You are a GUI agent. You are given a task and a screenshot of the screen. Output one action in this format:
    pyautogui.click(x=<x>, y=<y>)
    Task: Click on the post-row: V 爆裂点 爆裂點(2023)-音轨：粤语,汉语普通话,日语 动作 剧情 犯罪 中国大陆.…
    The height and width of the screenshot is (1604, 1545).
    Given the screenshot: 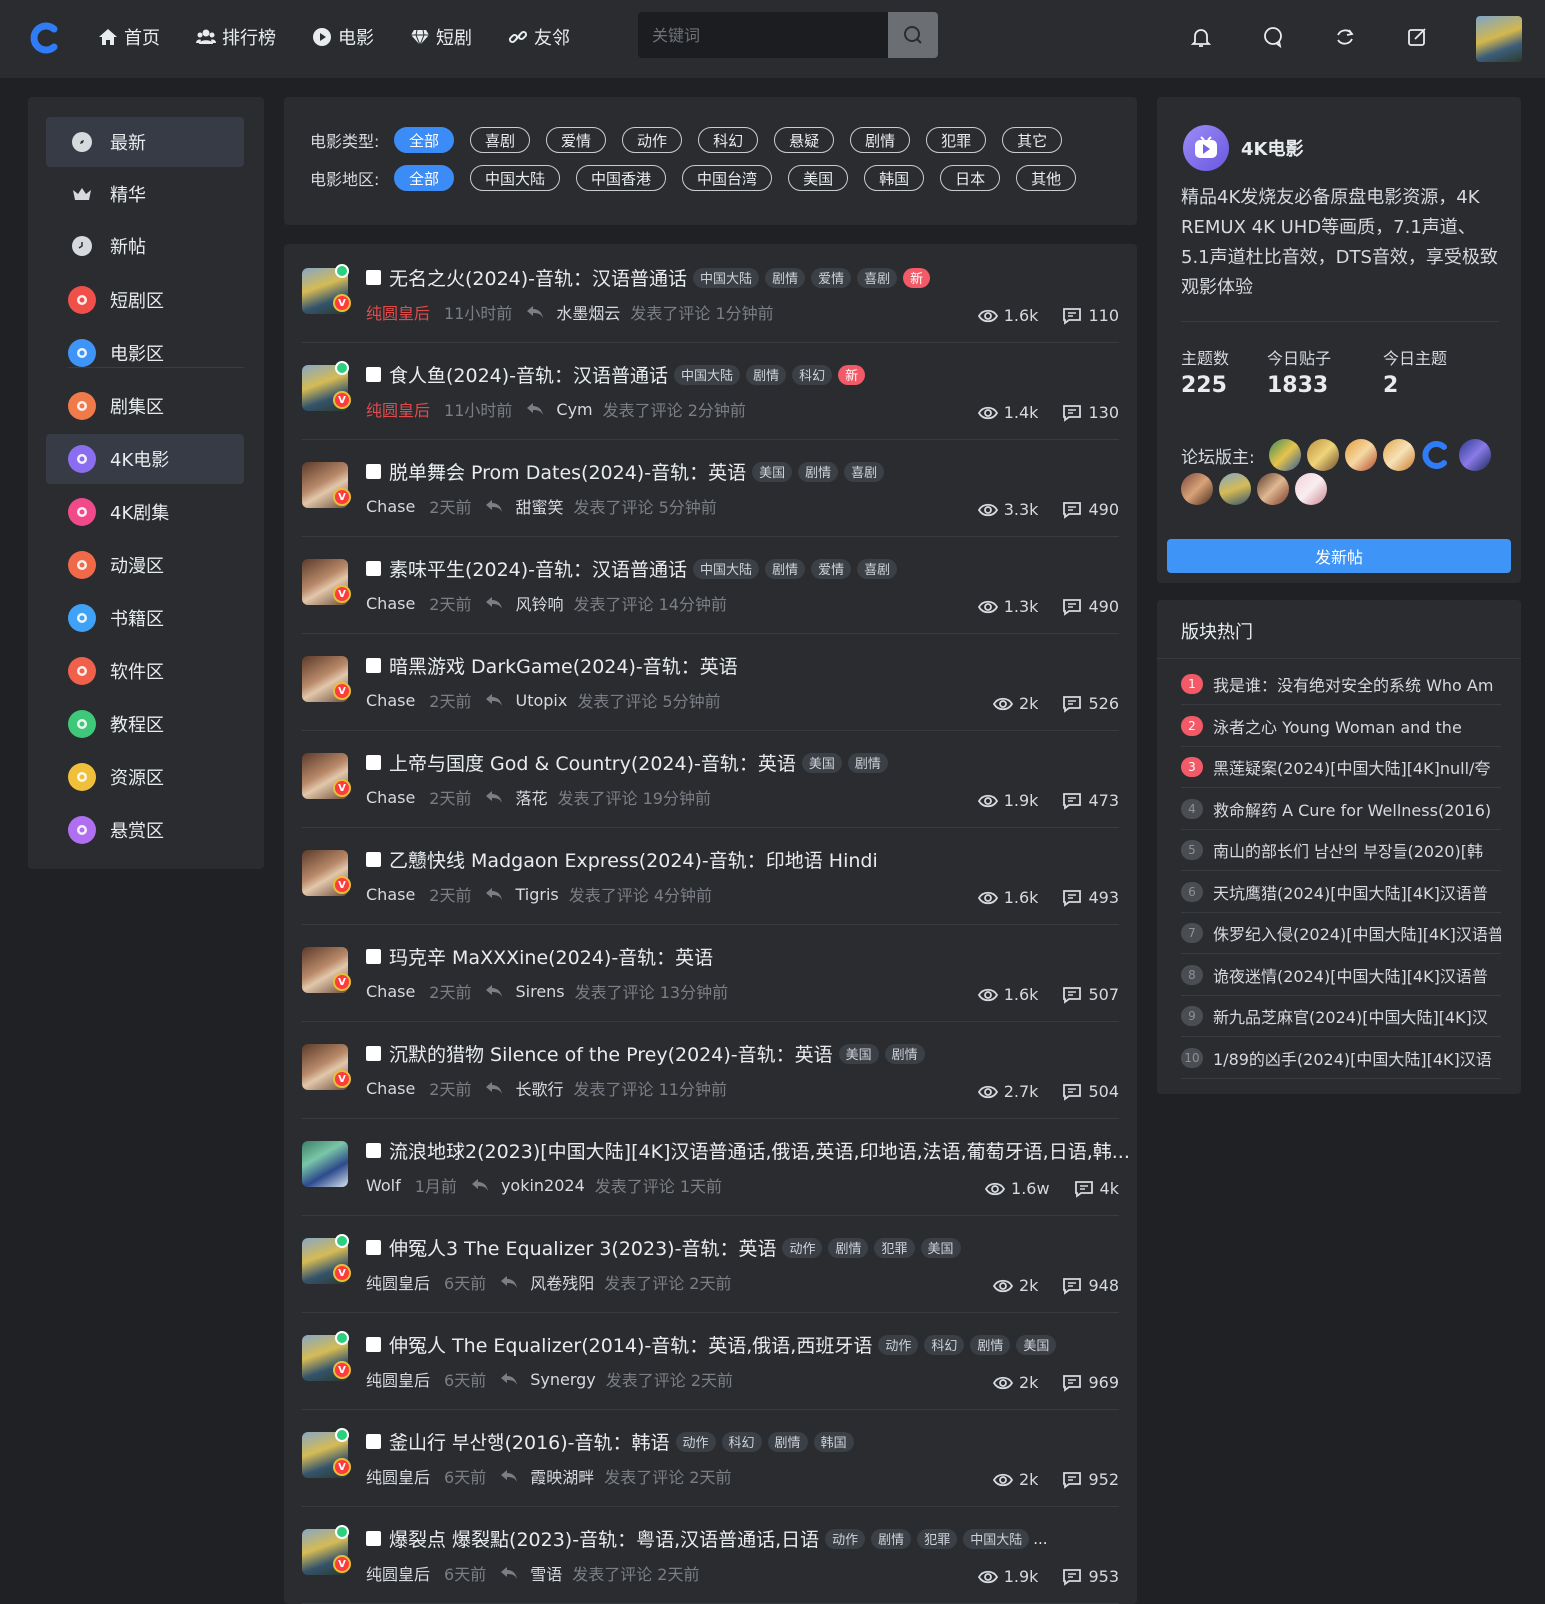 What is the action you would take?
    pyautogui.click(x=710, y=1555)
    